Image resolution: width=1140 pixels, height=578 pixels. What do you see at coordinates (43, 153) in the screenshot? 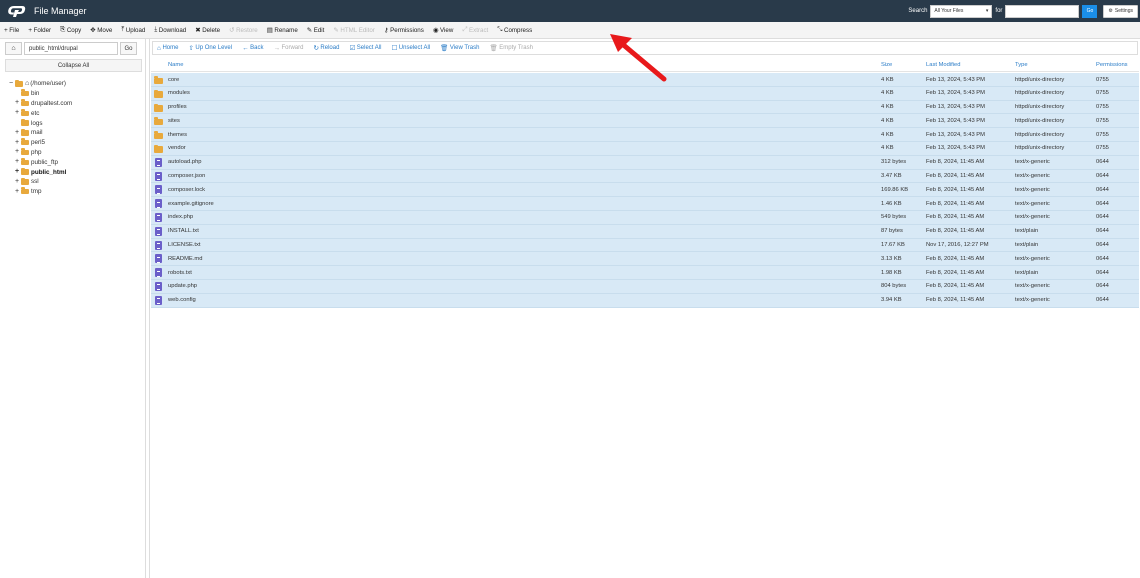
I see `tree-item: + php` at bounding box center [43, 153].